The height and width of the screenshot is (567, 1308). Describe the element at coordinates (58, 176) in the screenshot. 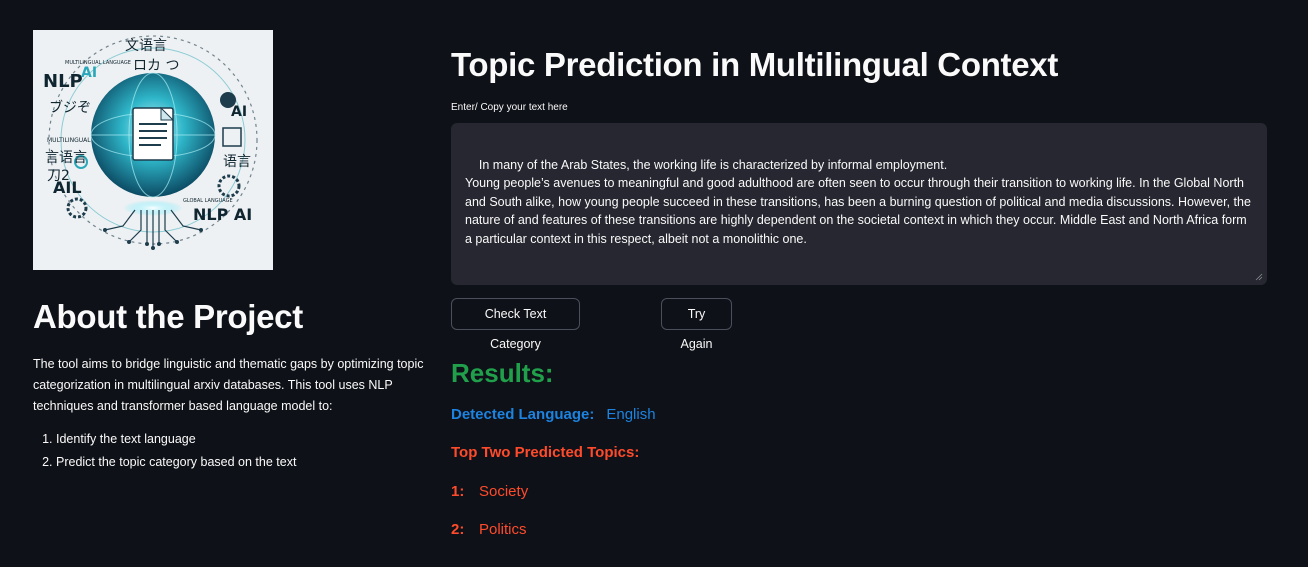

I see `svg-text: 刀2` at that location.